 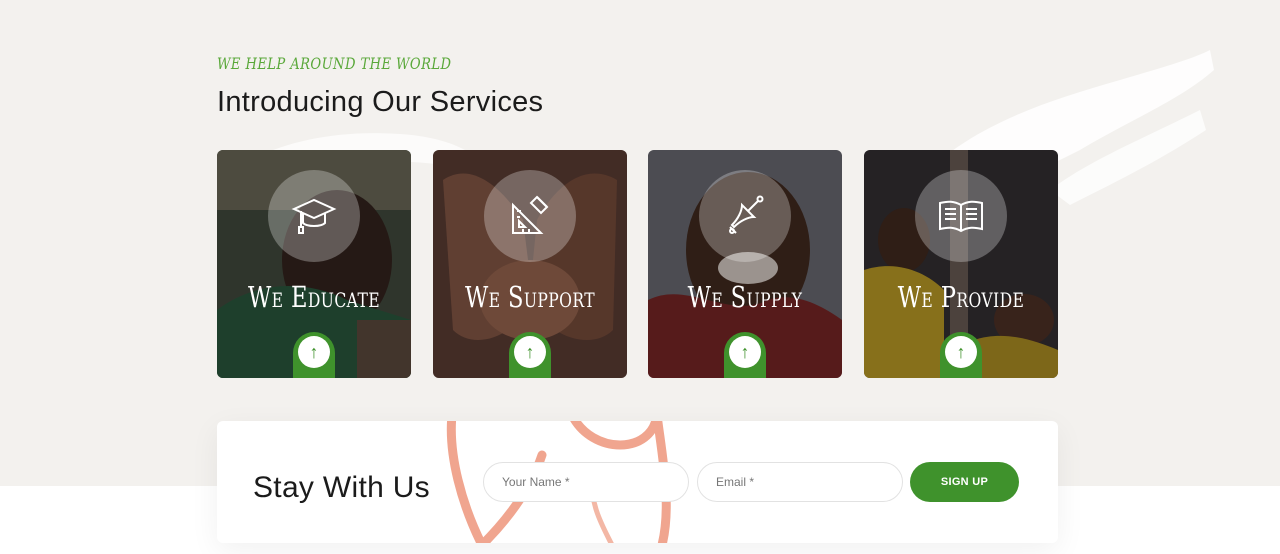 I want to click on name-input, so click(x=586, y=482).